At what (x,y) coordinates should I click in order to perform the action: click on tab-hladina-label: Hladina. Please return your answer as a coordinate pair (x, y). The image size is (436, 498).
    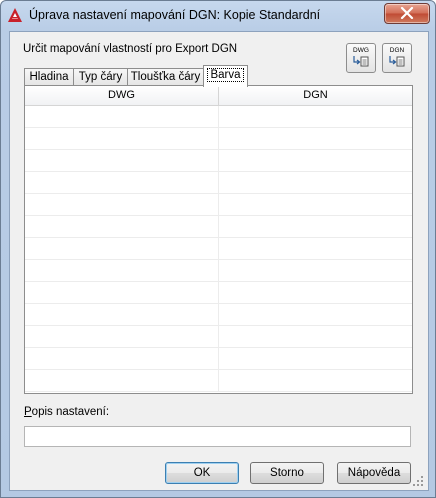
    Looking at the image, I should click on (49, 77).